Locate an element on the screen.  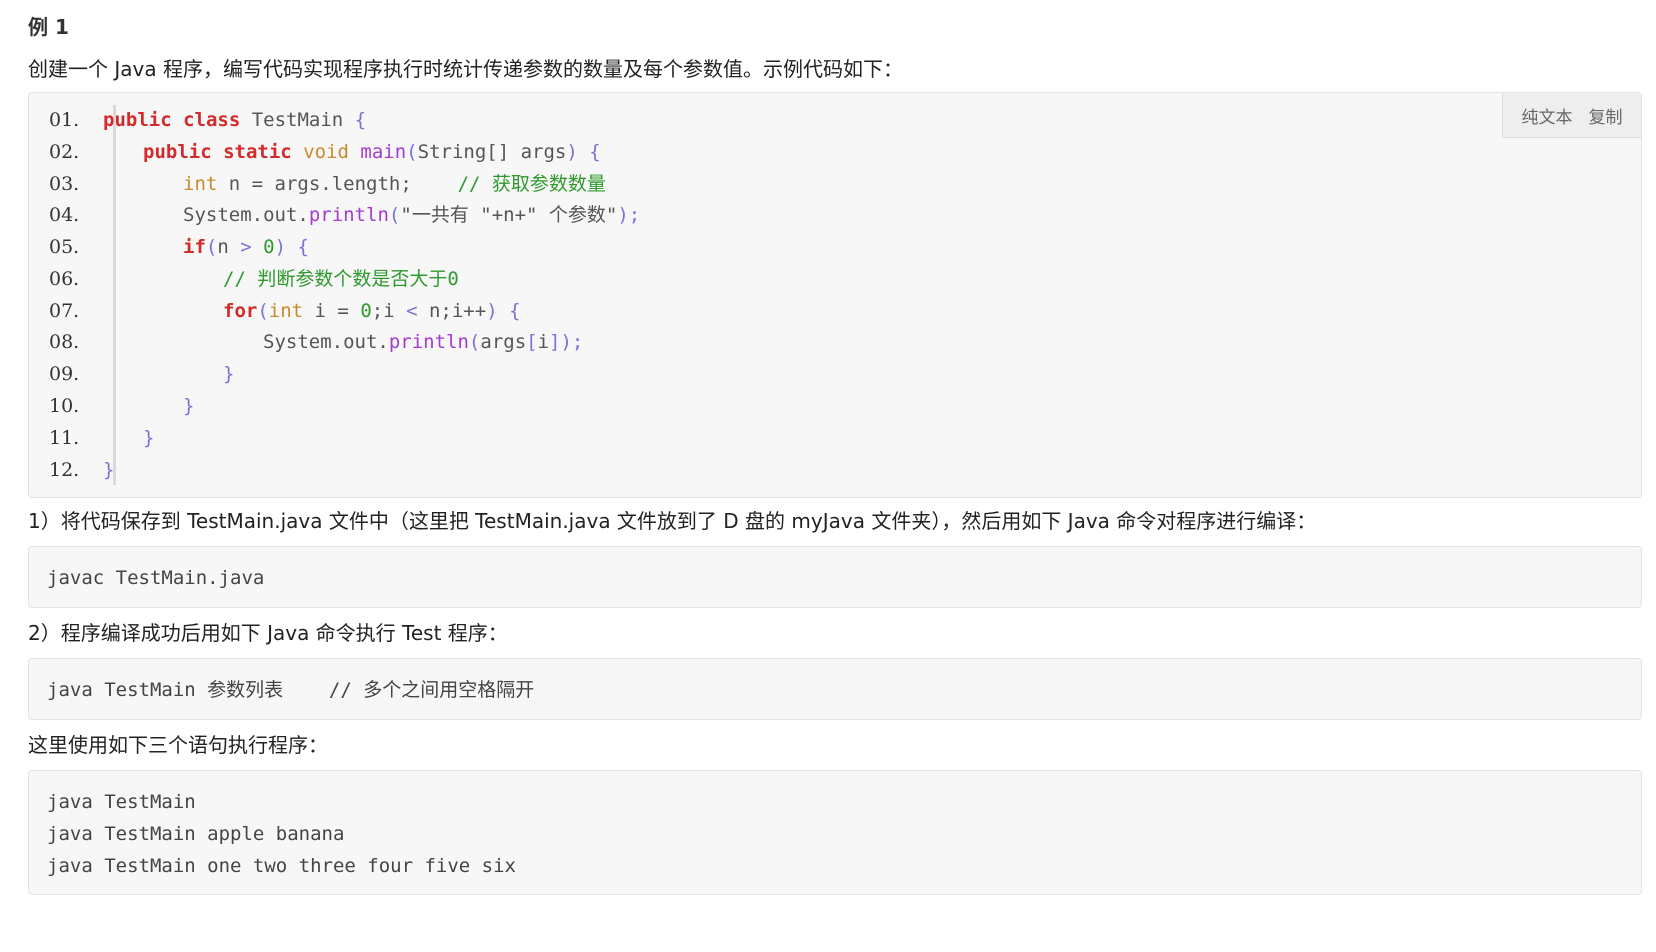
code-line-3: int n = args.length; // 获取参数数量 is located at coordinates (394, 184).